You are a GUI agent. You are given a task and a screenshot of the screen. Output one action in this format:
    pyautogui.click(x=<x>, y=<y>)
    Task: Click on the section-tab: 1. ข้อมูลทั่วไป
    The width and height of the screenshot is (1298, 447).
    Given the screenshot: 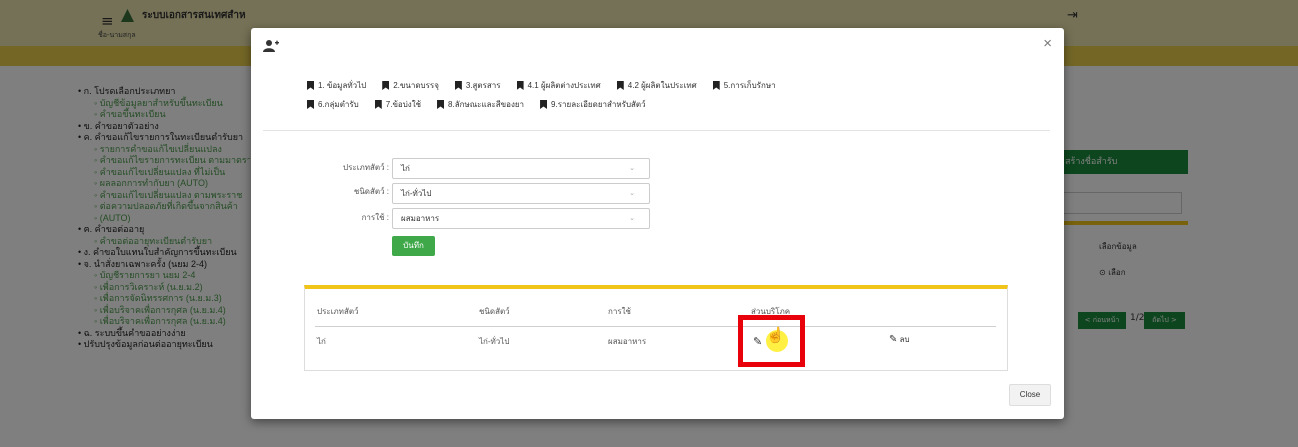 What is the action you would take?
    pyautogui.click(x=336, y=85)
    